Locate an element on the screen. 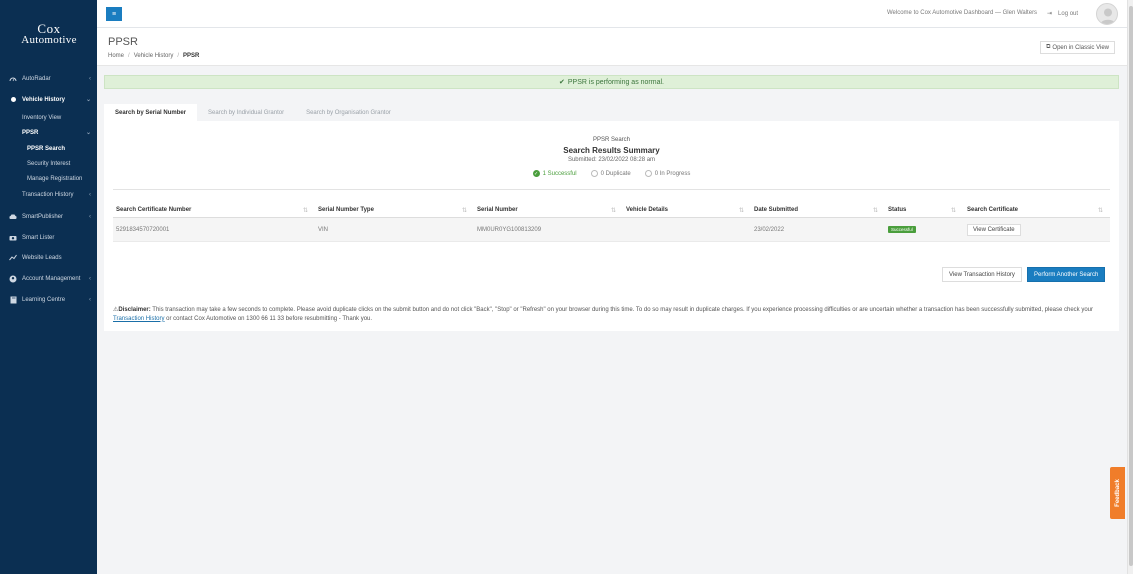  column-header-serial-type: Serial Number Type ⇅ is located at coordinates (395, 210).